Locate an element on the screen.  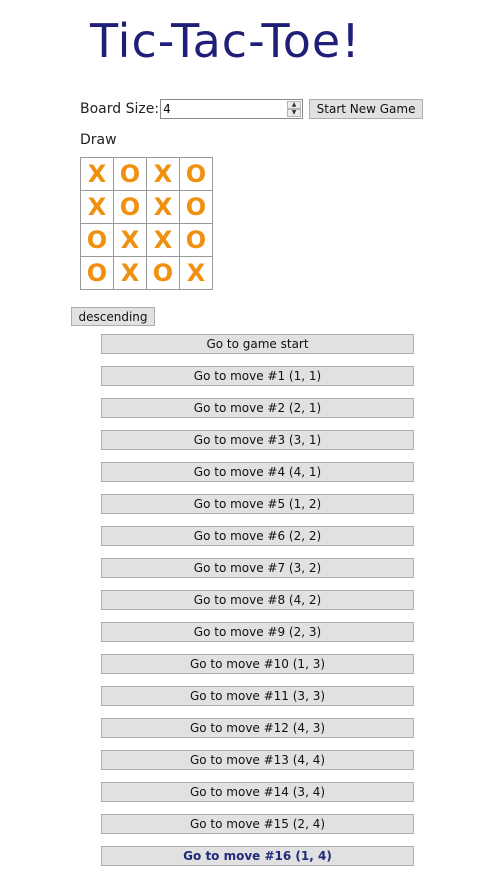
move-list-item: Go to move #8 (4, 2) is located at coordinates (257, 599).